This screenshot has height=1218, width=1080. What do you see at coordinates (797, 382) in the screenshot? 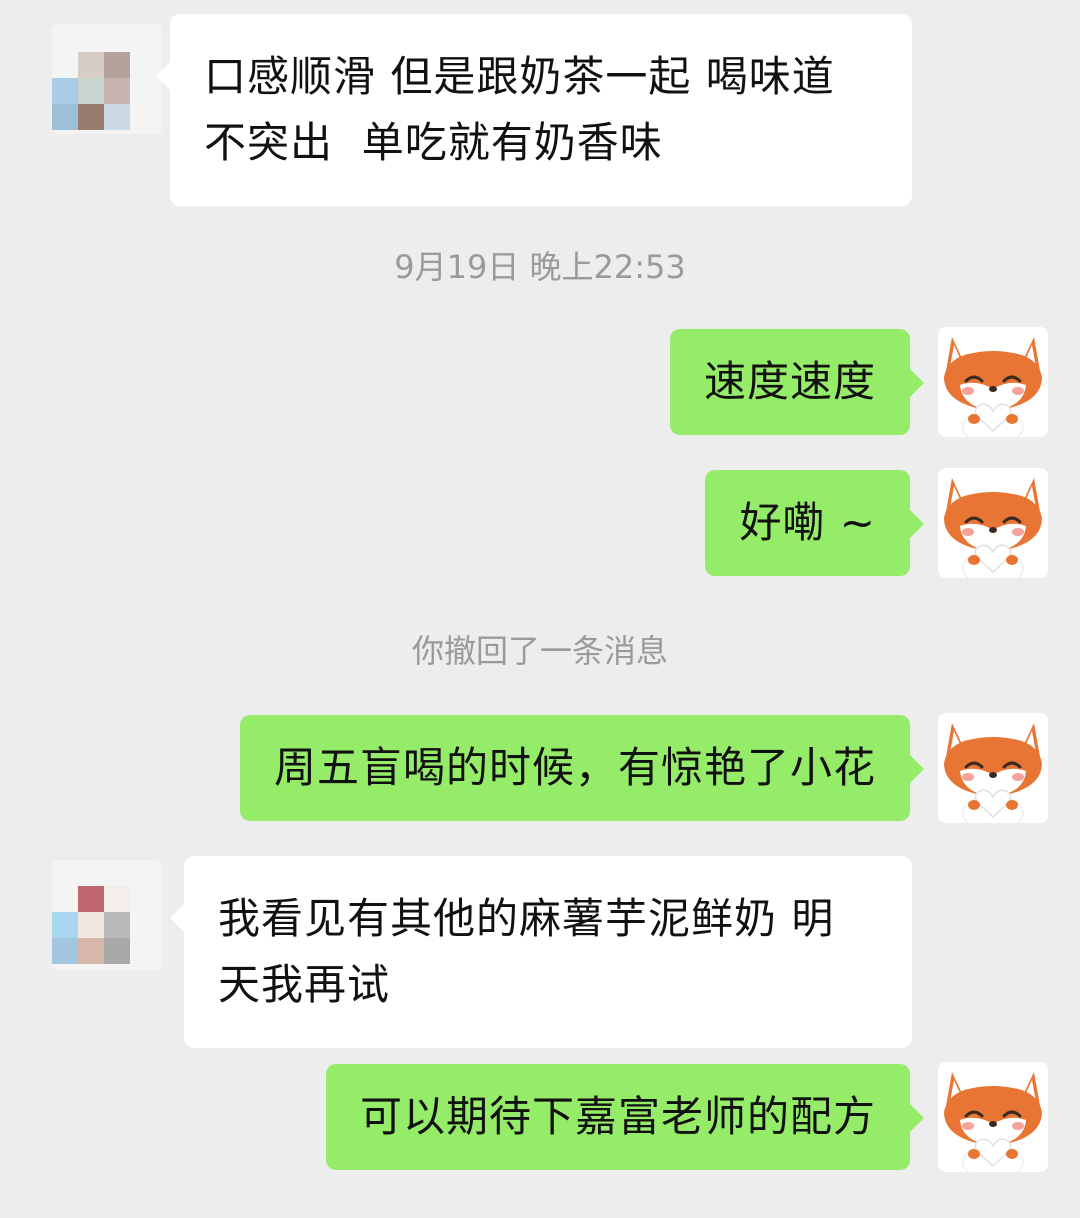
I see `outgoing-message-bubble: 速度速度` at bounding box center [797, 382].